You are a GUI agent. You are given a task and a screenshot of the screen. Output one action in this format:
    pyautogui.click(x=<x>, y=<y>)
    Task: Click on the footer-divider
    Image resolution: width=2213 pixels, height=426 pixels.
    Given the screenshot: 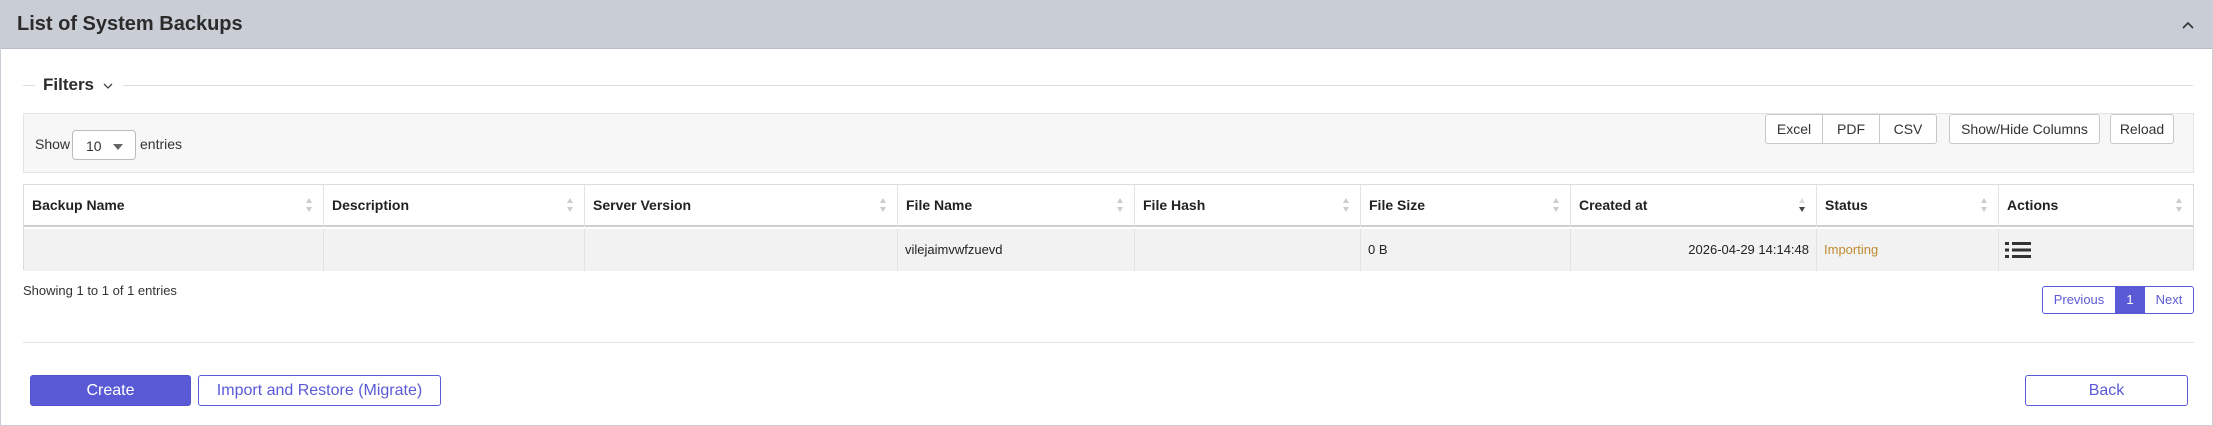 What is the action you would take?
    pyautogui.click(x=1108, y=342)
    